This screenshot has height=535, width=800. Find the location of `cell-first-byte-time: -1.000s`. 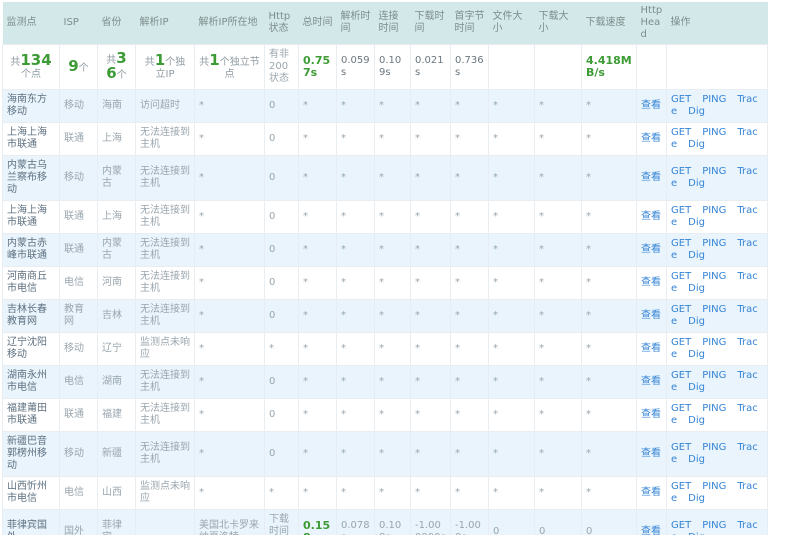

cell-first-byte-time: -1.000s is located at coordinates (469, 522).